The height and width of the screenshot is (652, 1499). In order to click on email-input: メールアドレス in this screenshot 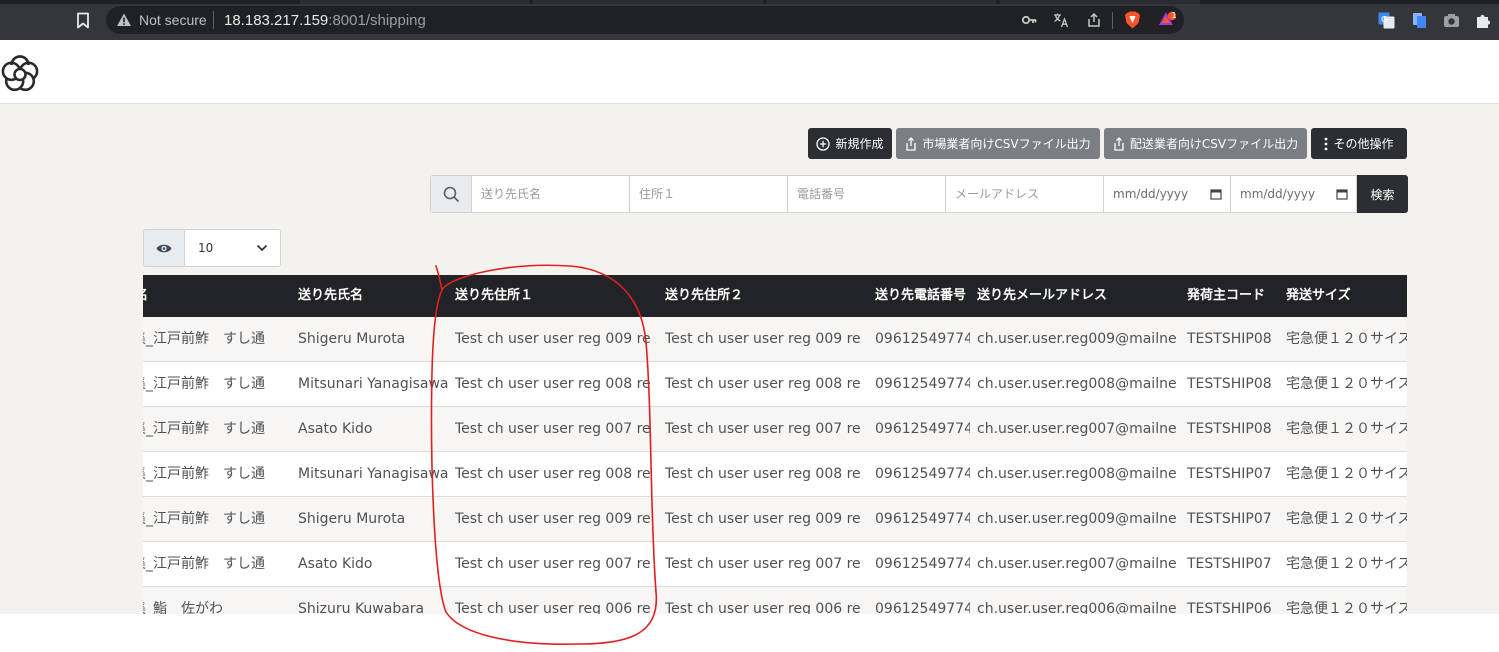, I will do `click(1025, 194)`.